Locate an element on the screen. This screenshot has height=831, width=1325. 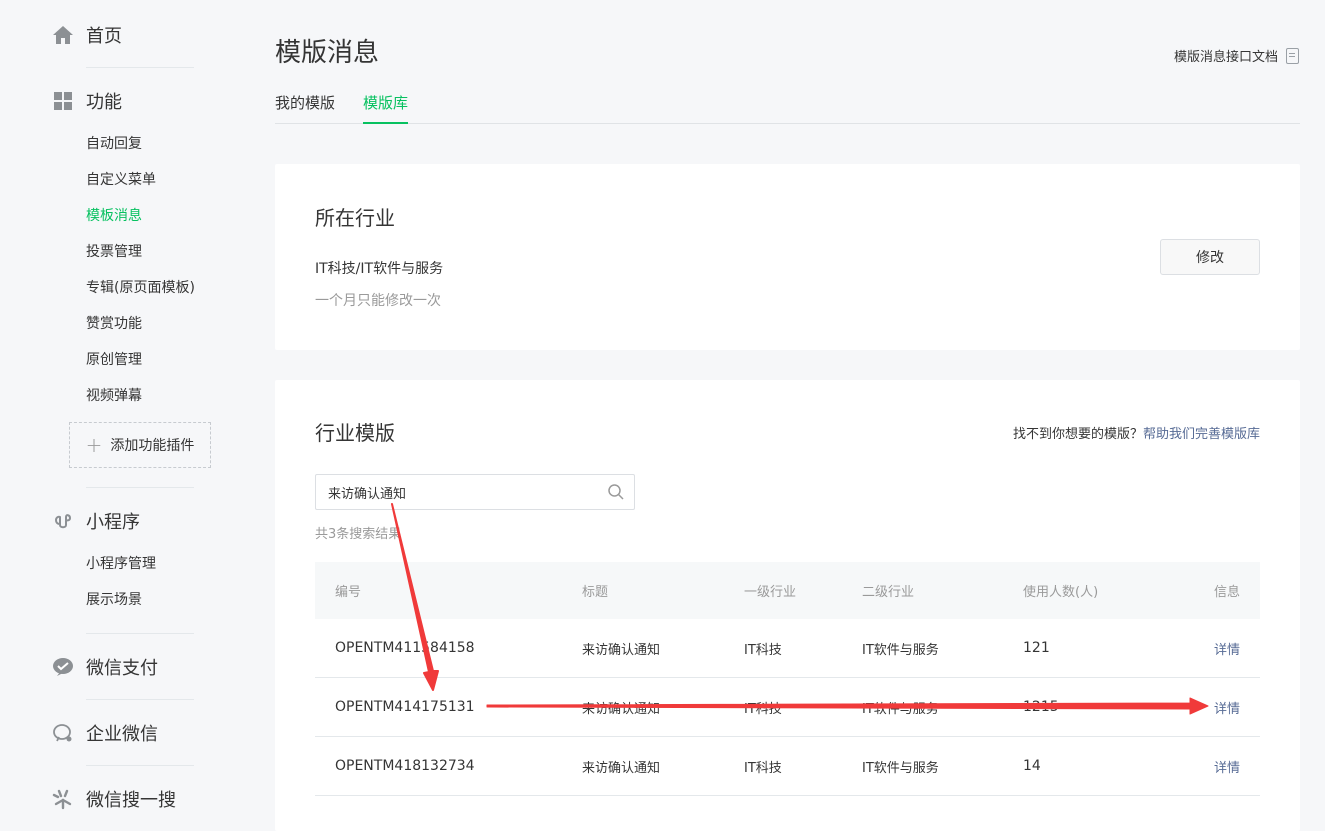
table-header: 编号 标题 一级行业 二级行业 使用人数(人) 信息 is located at coordinates (787, 590).